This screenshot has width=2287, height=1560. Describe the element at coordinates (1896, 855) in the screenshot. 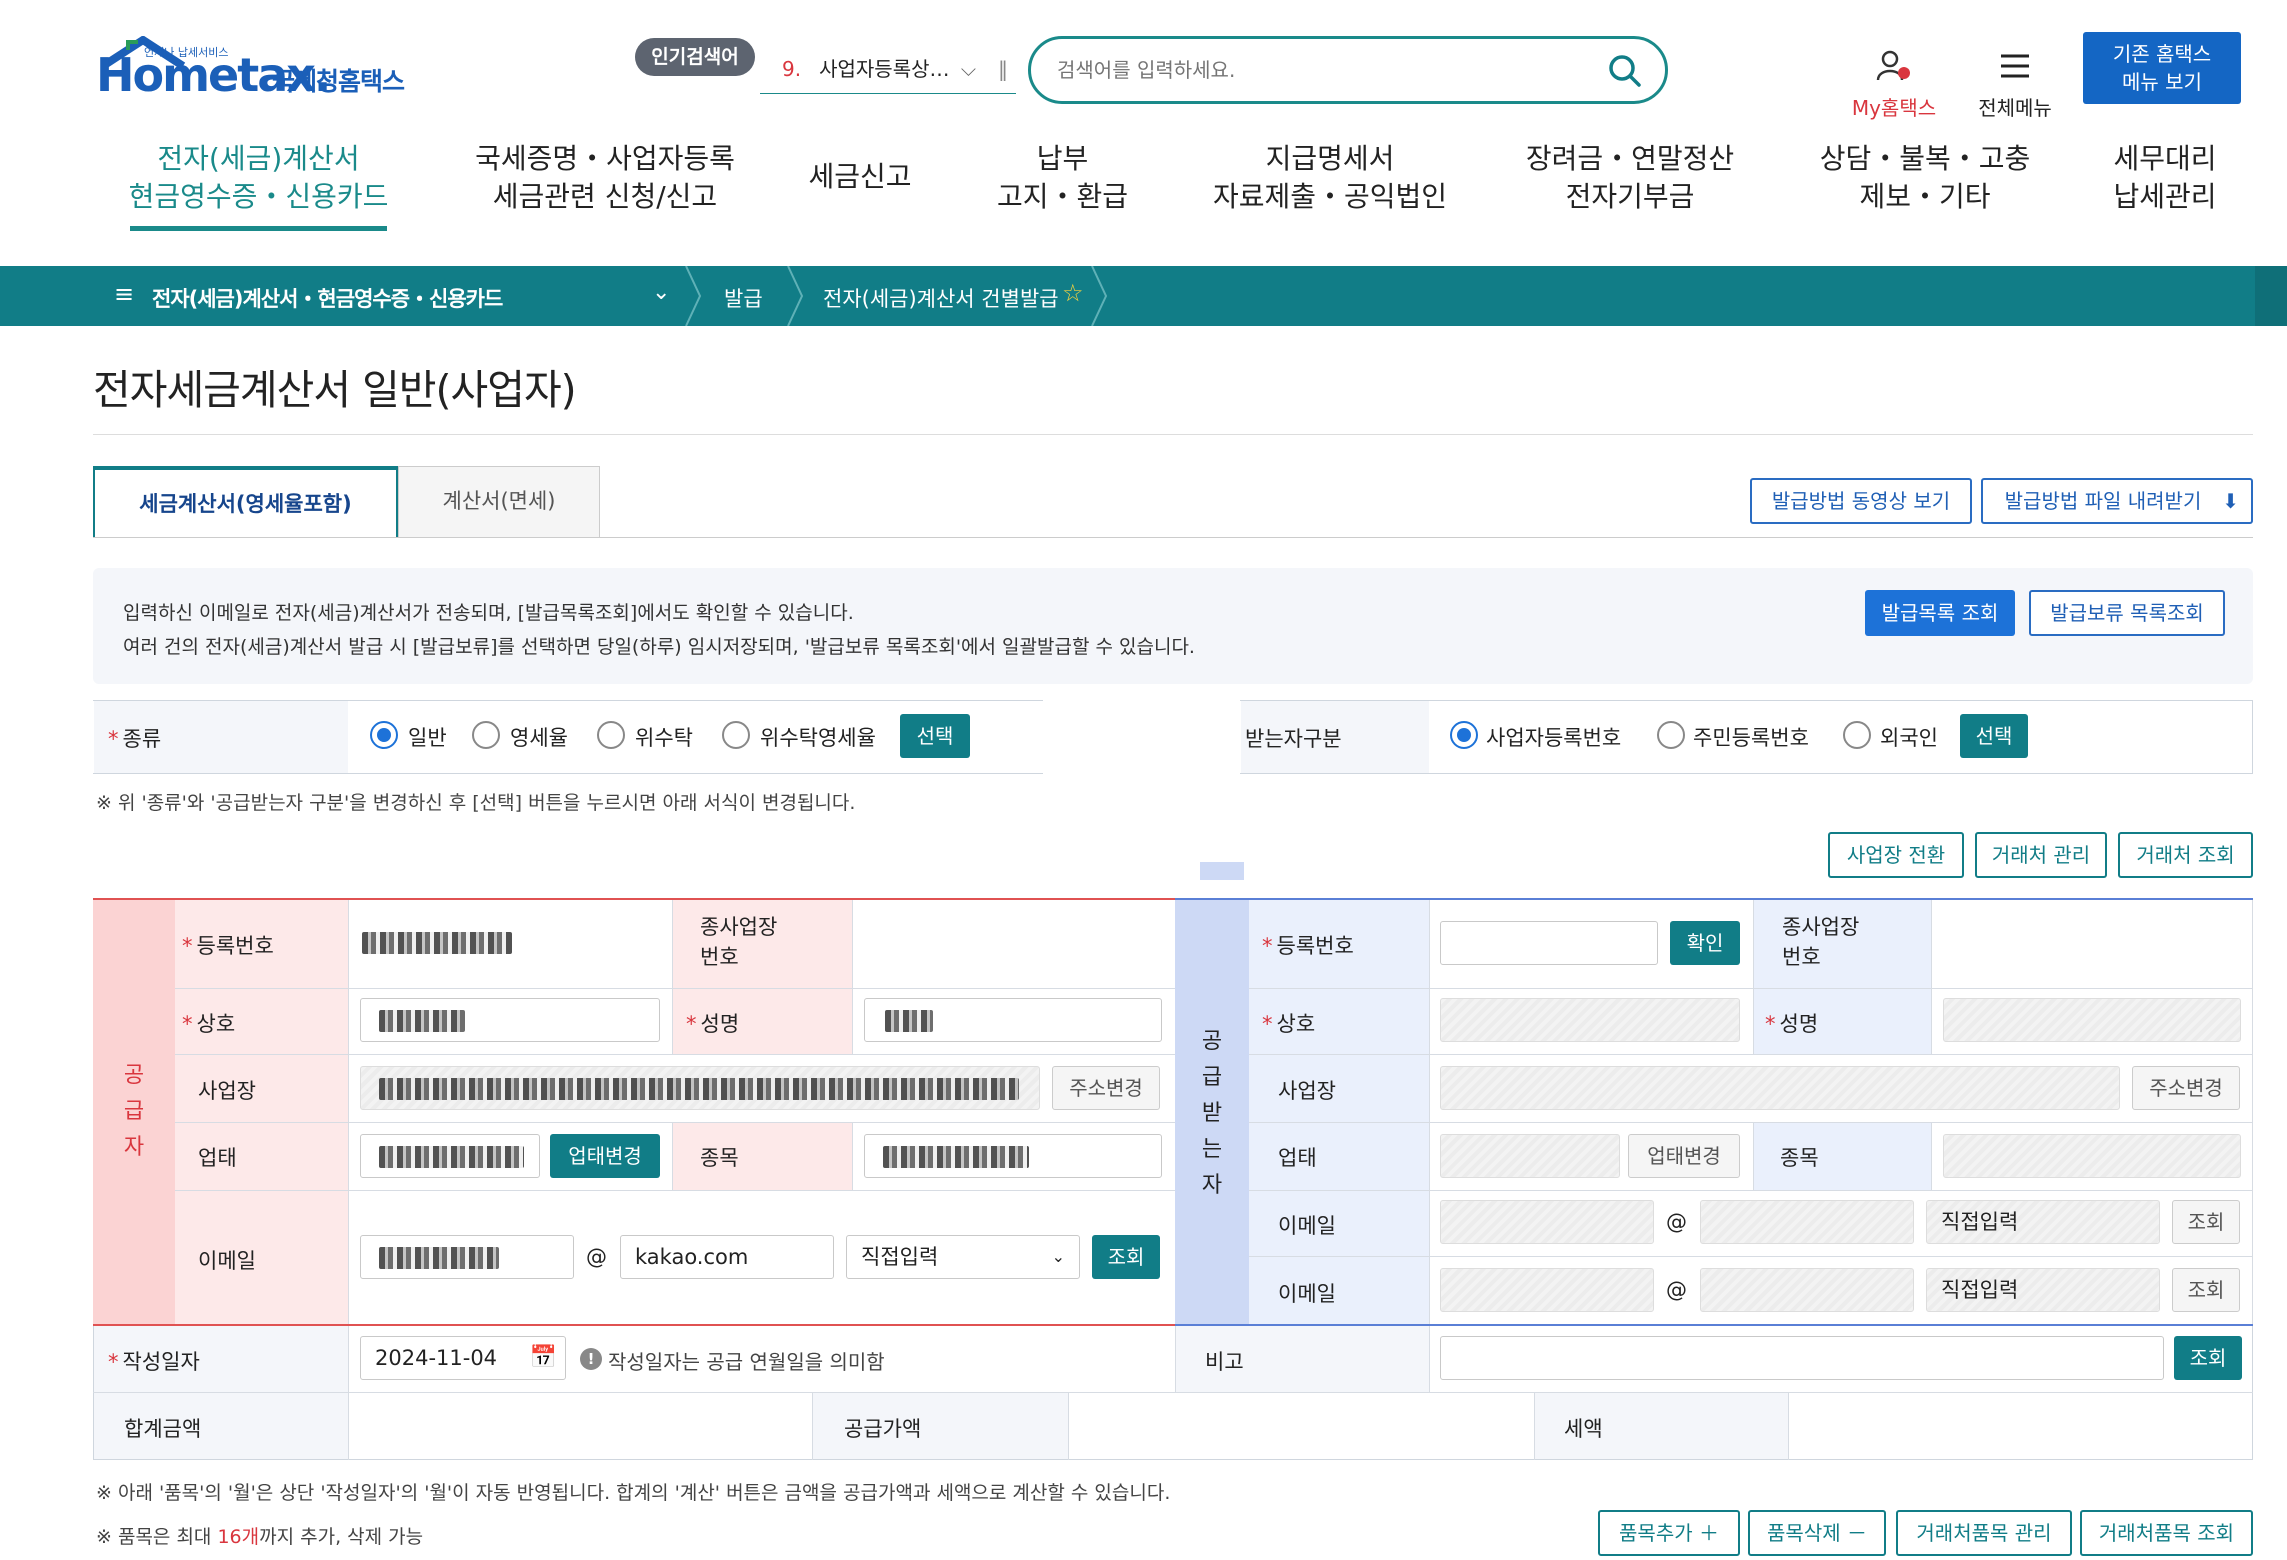

I see `switch-place-button: 사업장 전환` at that location.